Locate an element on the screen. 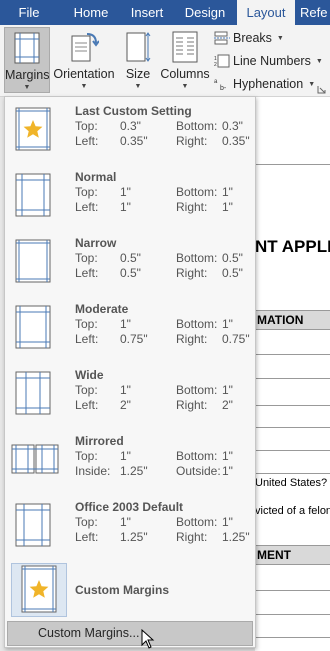  row2-label: Inside: is located at coordinates (93, 471).